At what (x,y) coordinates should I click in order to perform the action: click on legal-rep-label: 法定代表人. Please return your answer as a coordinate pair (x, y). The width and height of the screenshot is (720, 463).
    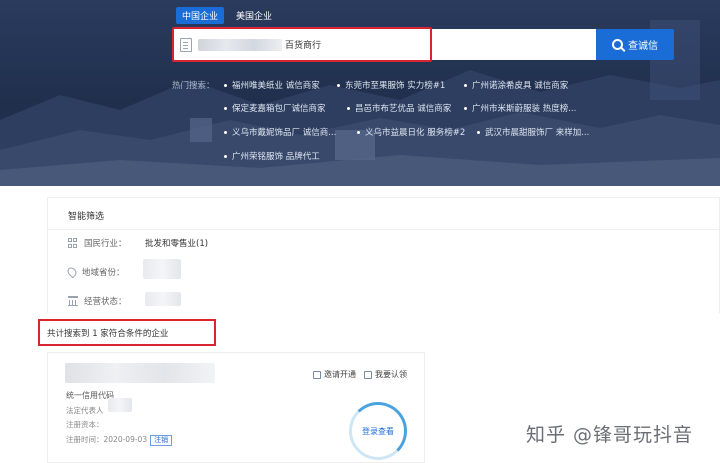
    Looking at the image, I should click on (85, 410).